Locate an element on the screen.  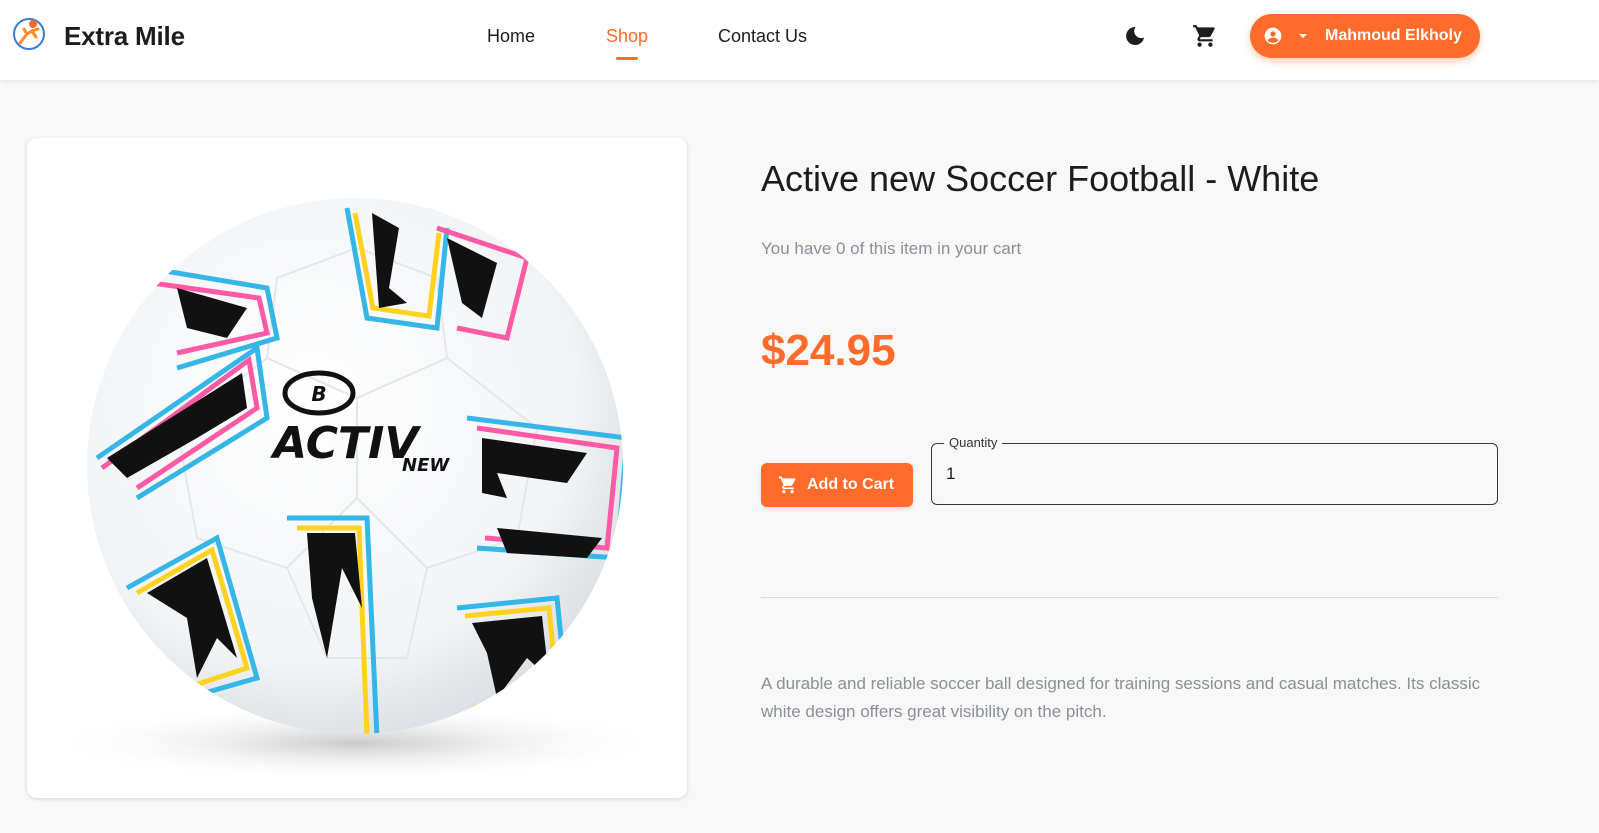
nav-home: Home is located at coordinates (511, 36).